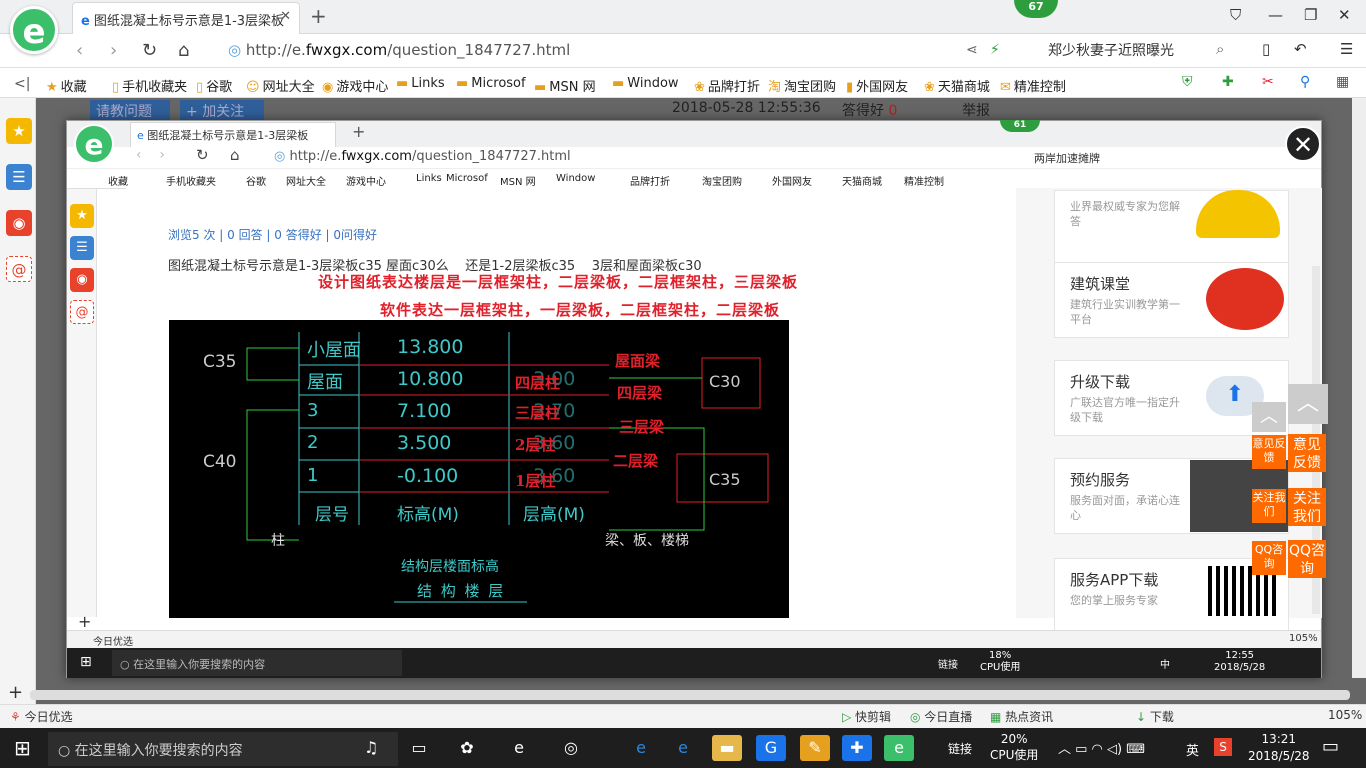 This screenshot has width=1366, height=768. Describe the element at coordinates (202, 155) in the screenshot. I see `inner-refresh-button: ↻` at that location.